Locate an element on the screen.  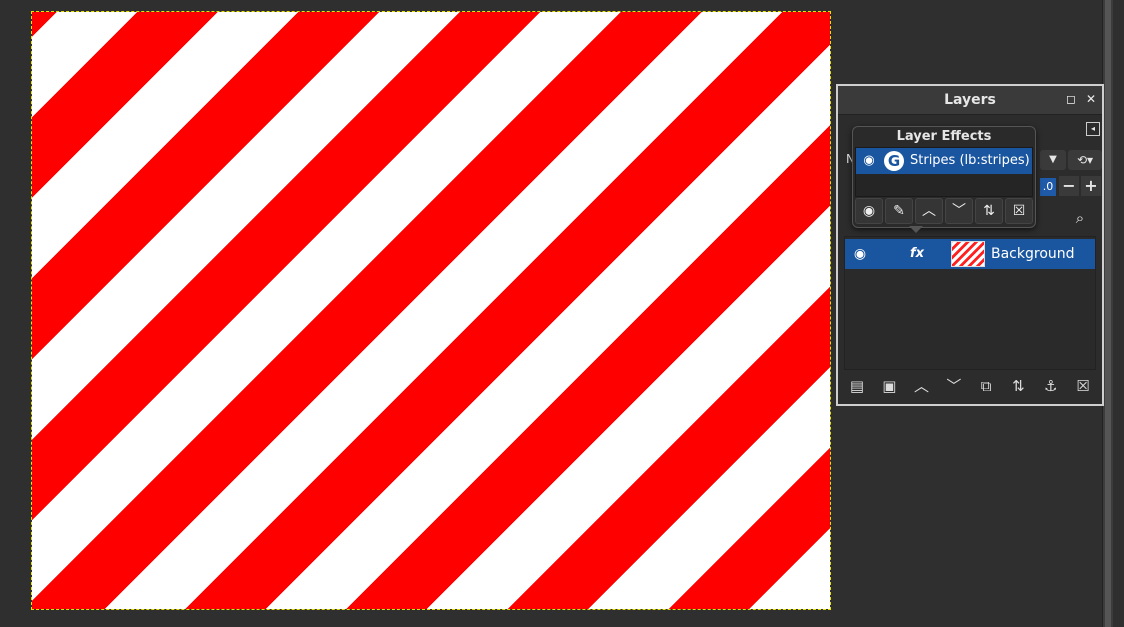
dock-title-label: Layers is located at coordinates (970, 100).